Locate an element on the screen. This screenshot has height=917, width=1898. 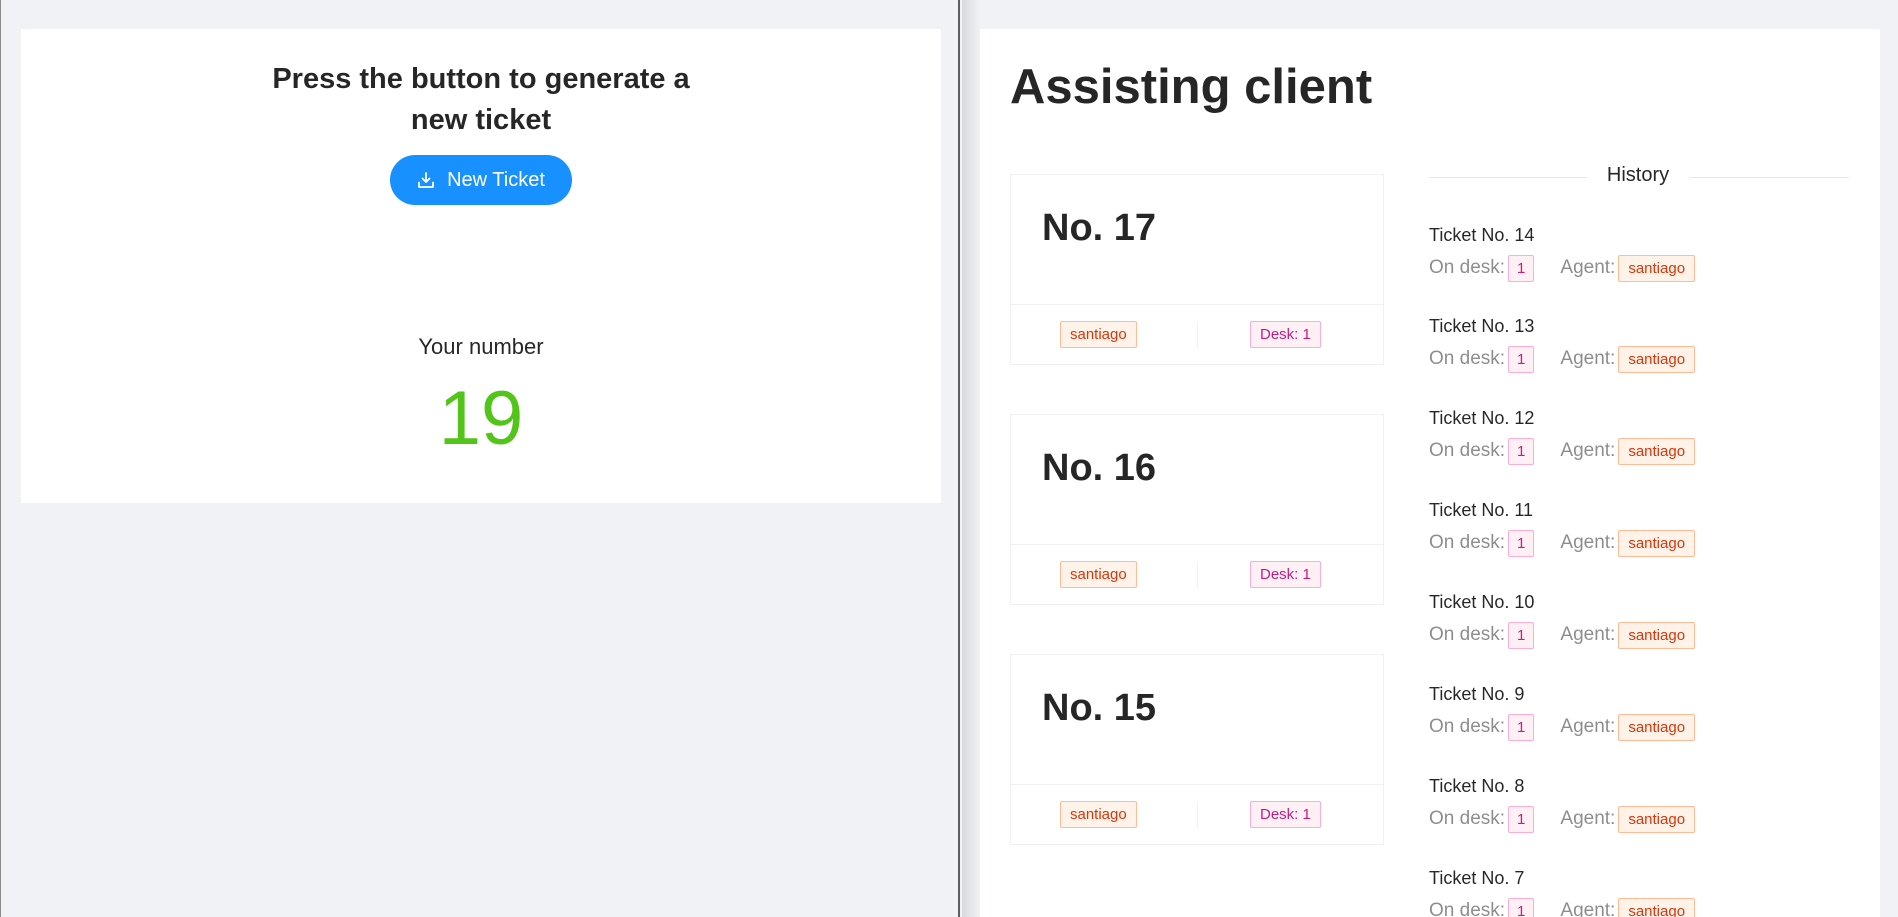
ticket-number: No. 16 is located at coordinates (1099, 468).